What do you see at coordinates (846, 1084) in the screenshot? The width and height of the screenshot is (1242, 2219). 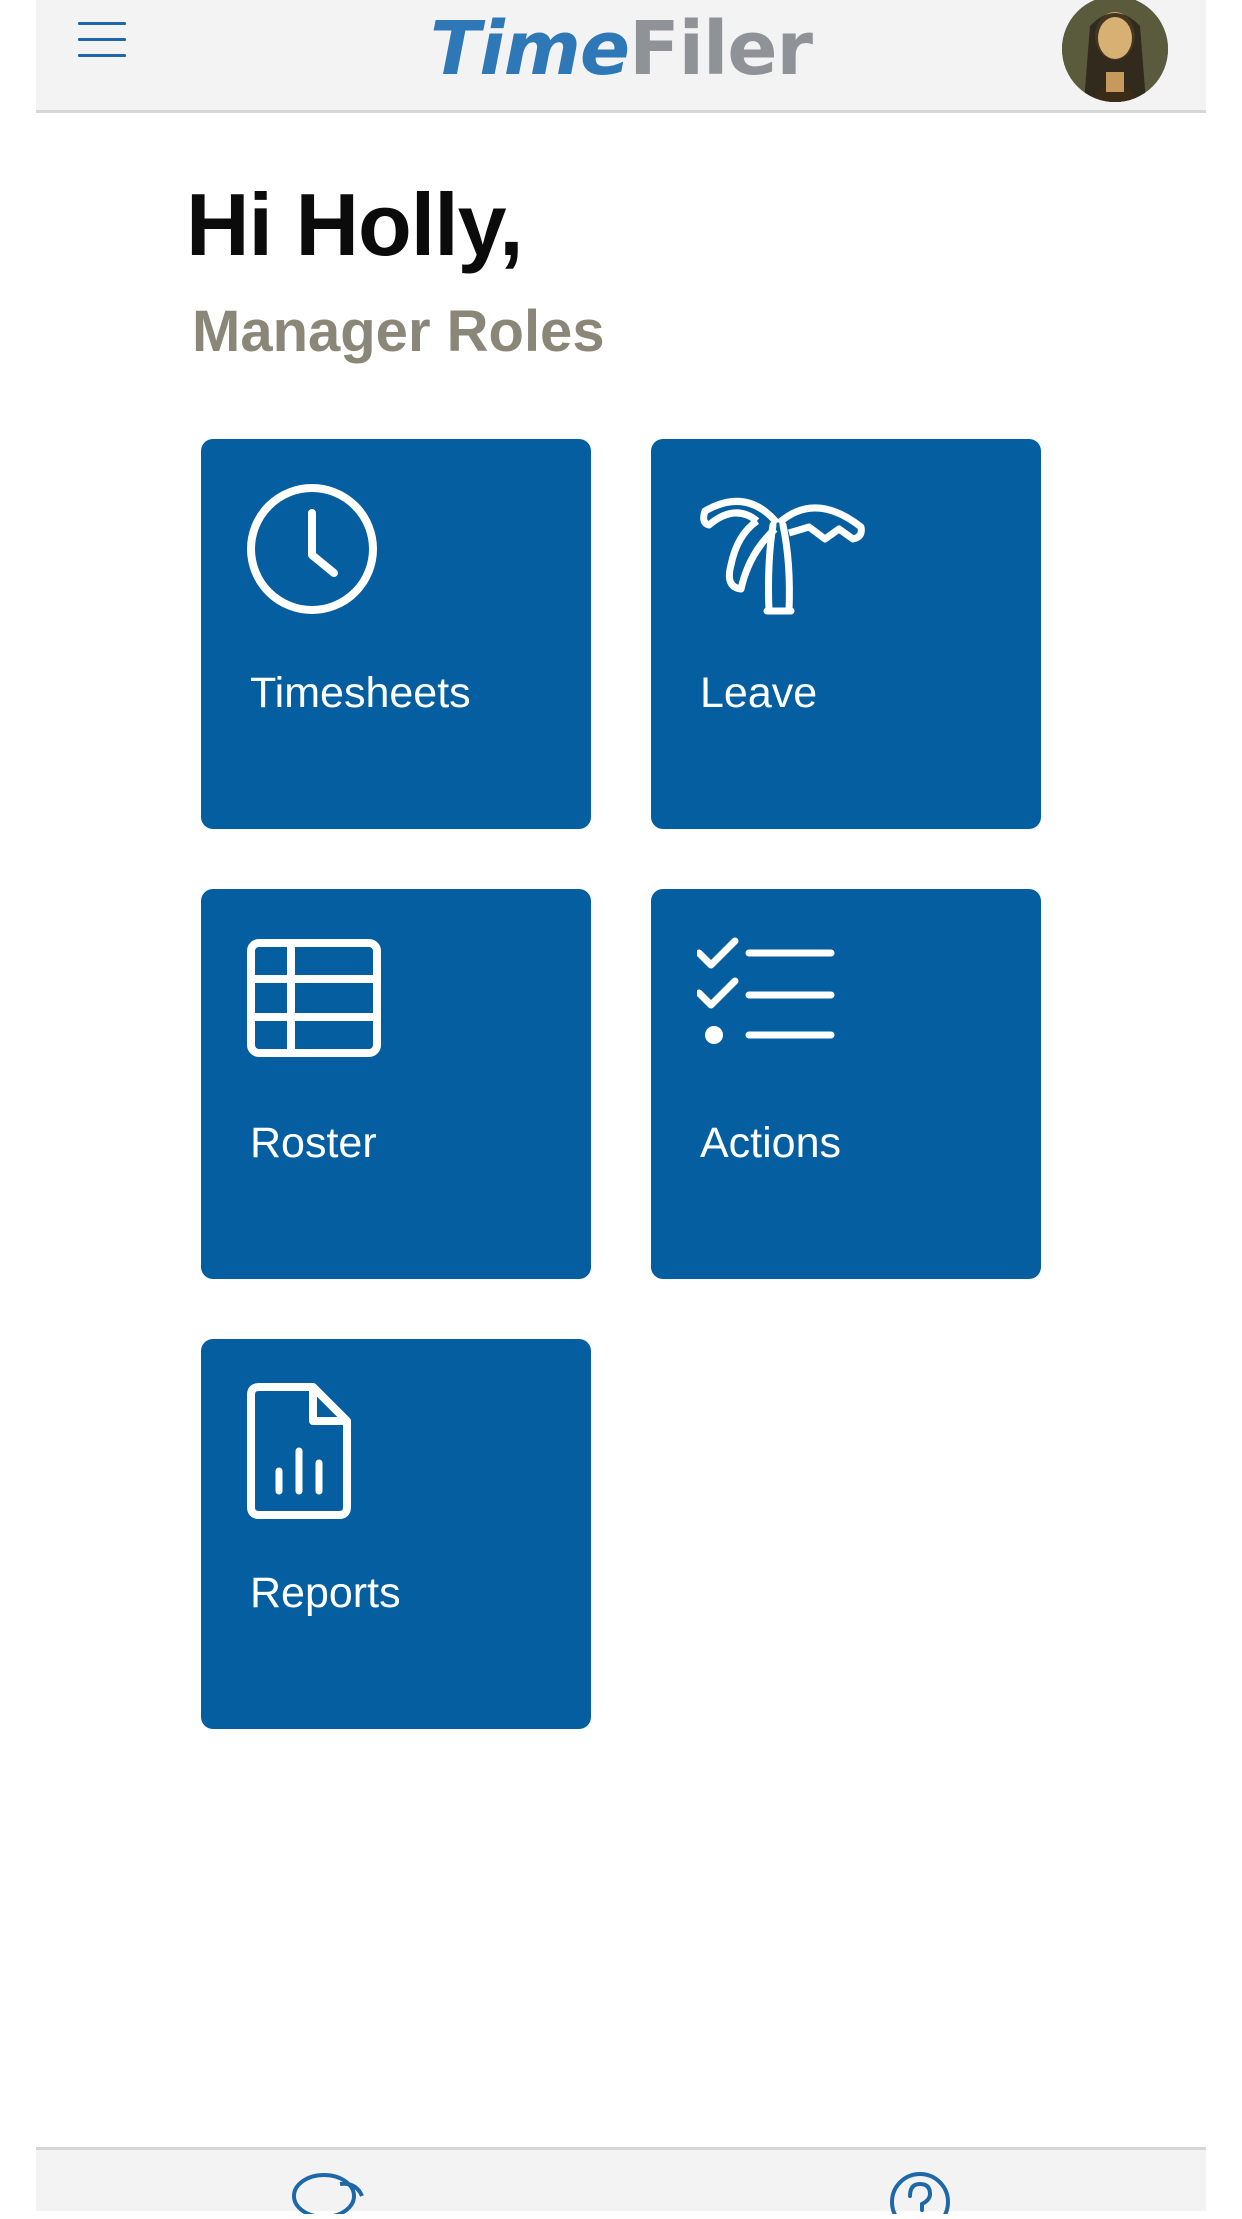 I see `tile-actions: Actions` at bounding box center [846, 1084].